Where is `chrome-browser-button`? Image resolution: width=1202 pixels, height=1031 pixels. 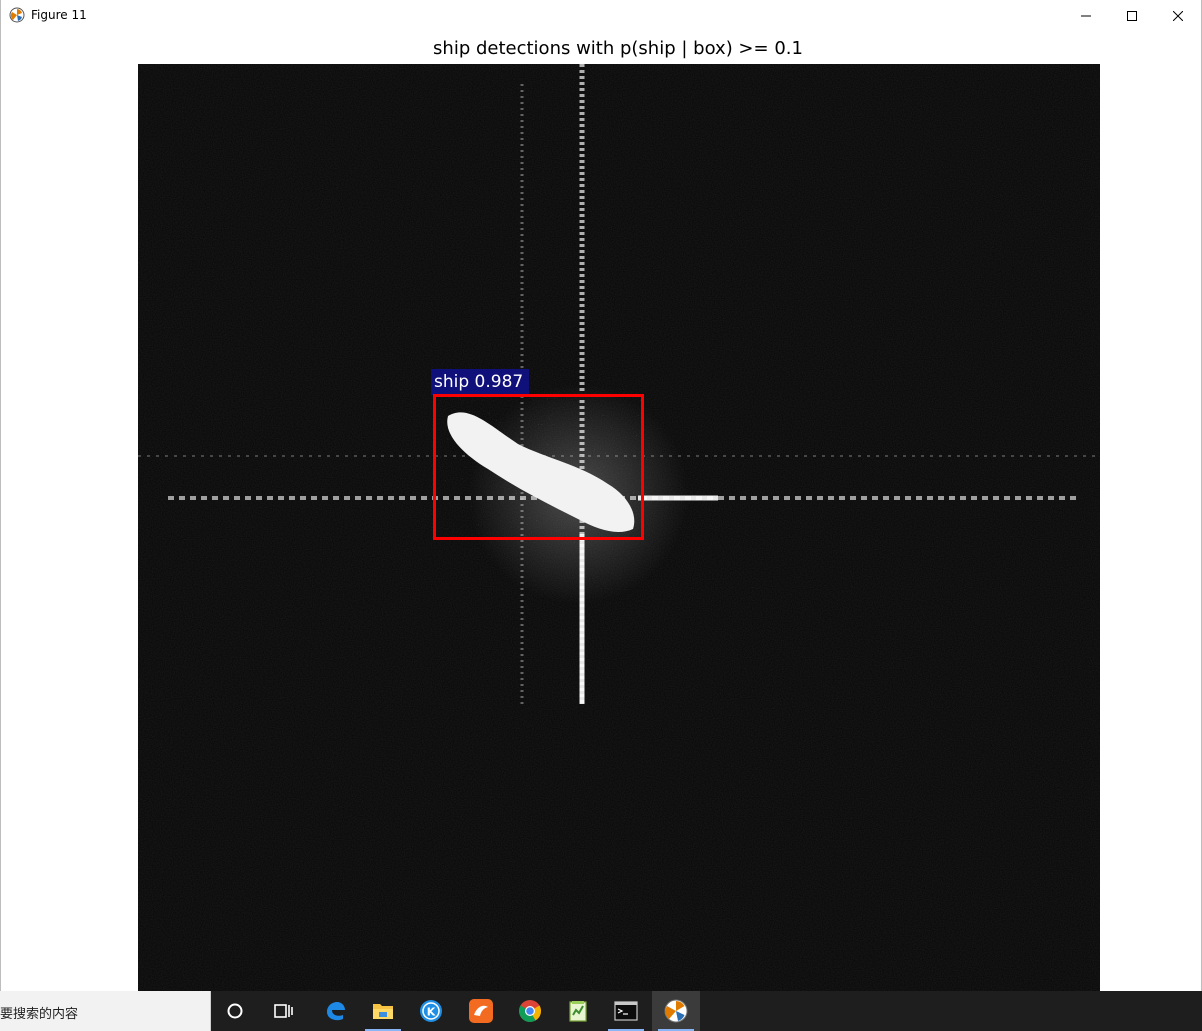
chrome-browser-button is located at coordinates (530, 1011).